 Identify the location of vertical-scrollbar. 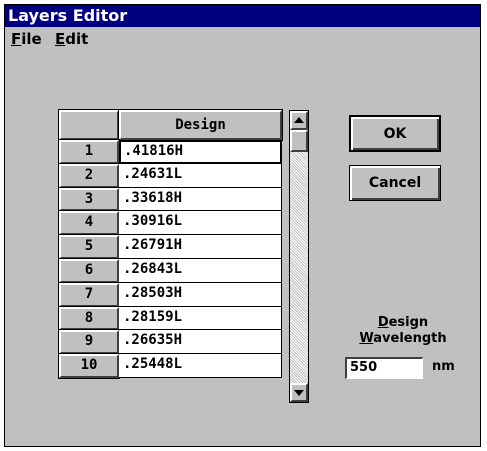
(299, 256).